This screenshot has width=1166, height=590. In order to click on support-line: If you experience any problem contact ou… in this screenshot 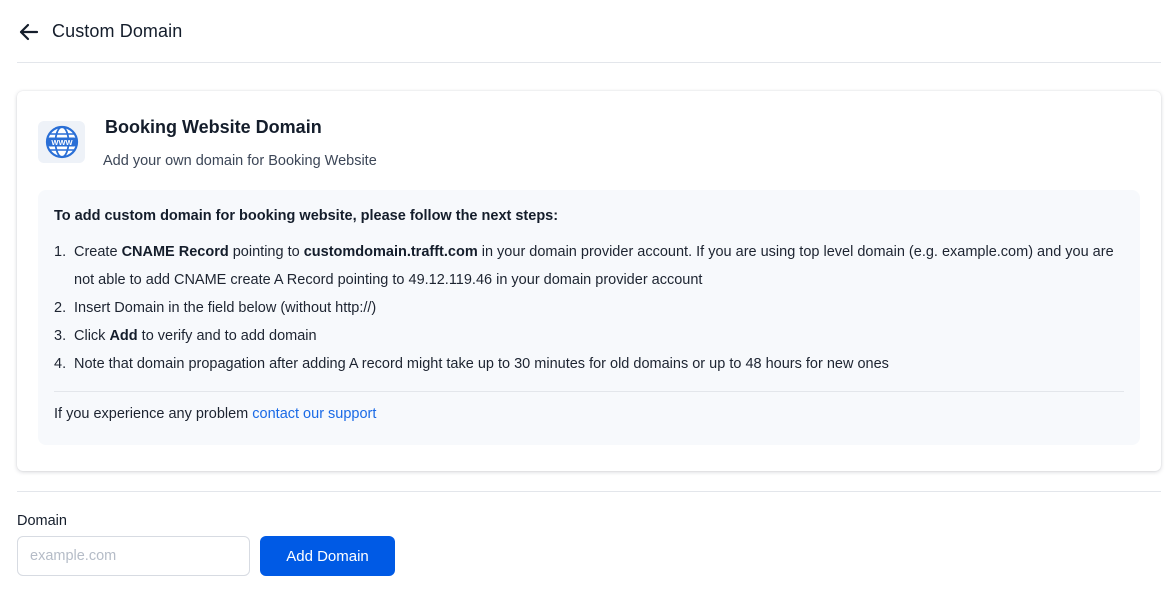, I will do `click(215, 414)`.